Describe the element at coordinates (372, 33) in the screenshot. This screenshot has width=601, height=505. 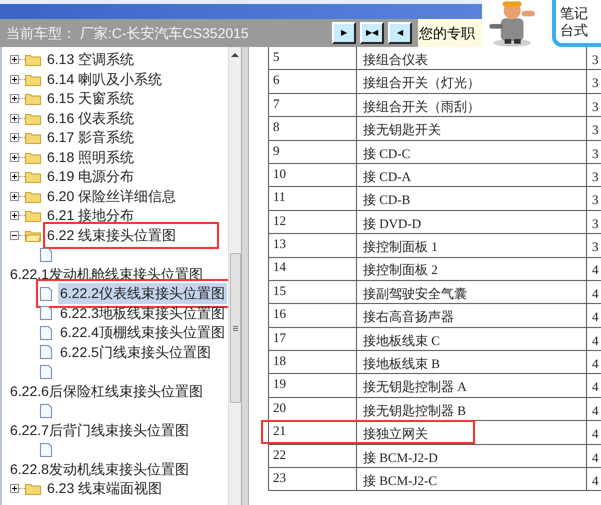
I see `toolbar-button: ▶◀` at that location.